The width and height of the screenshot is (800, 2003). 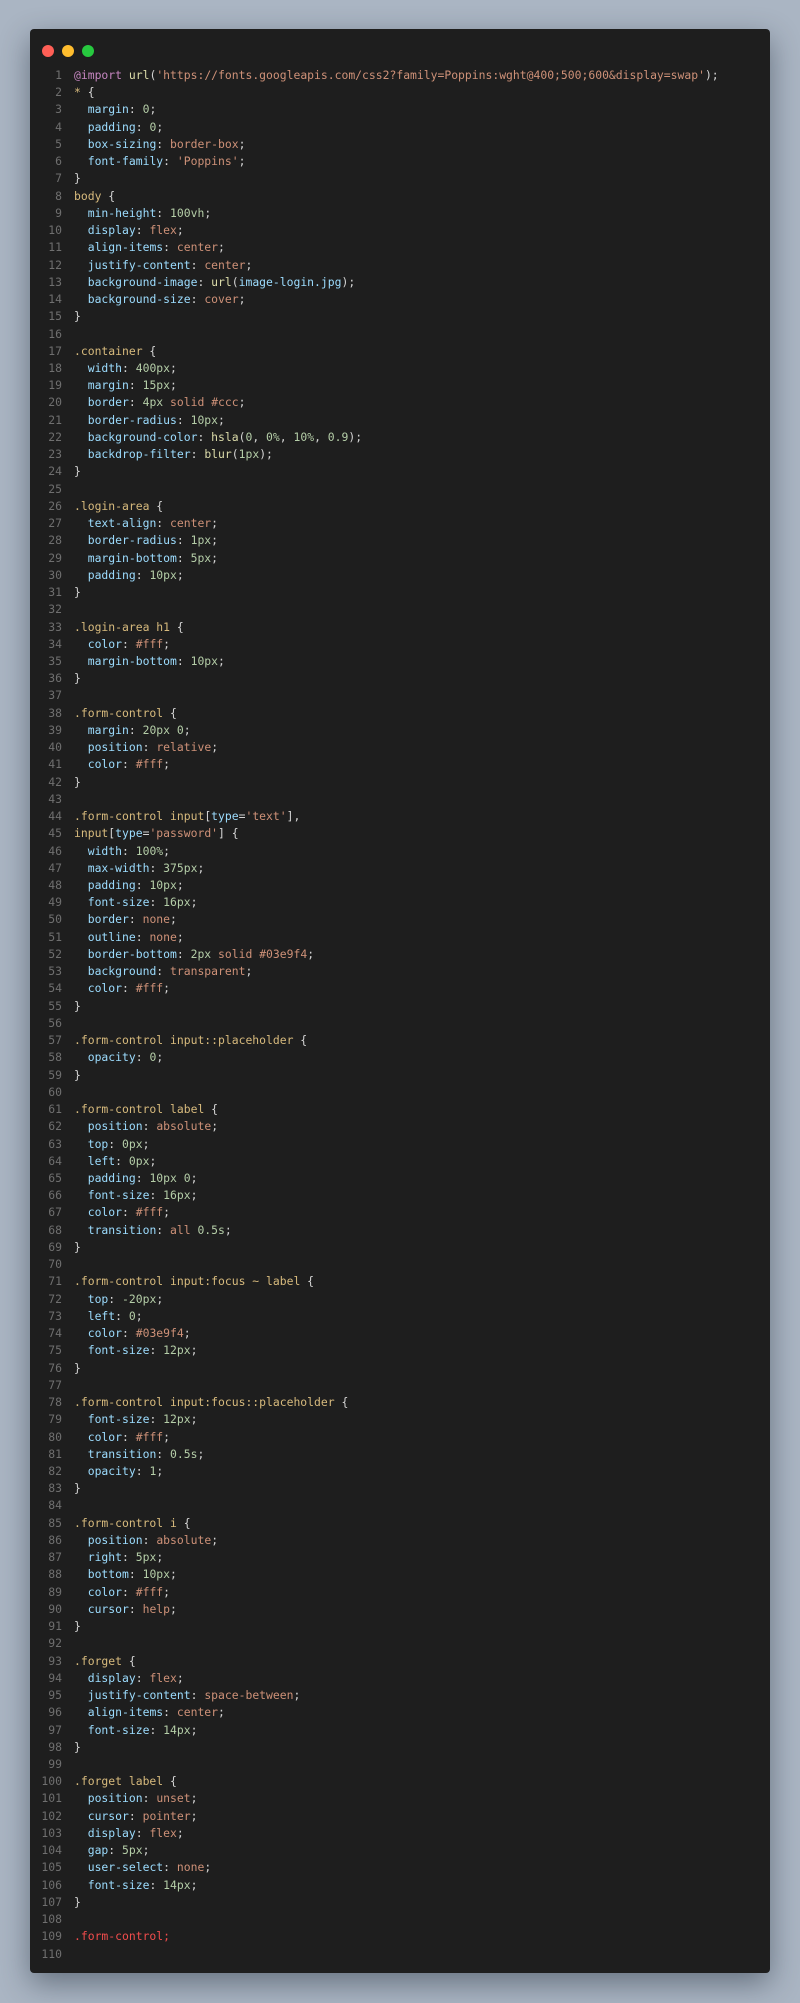 I want to click on code-token: solid, so click(x=235, y=953).